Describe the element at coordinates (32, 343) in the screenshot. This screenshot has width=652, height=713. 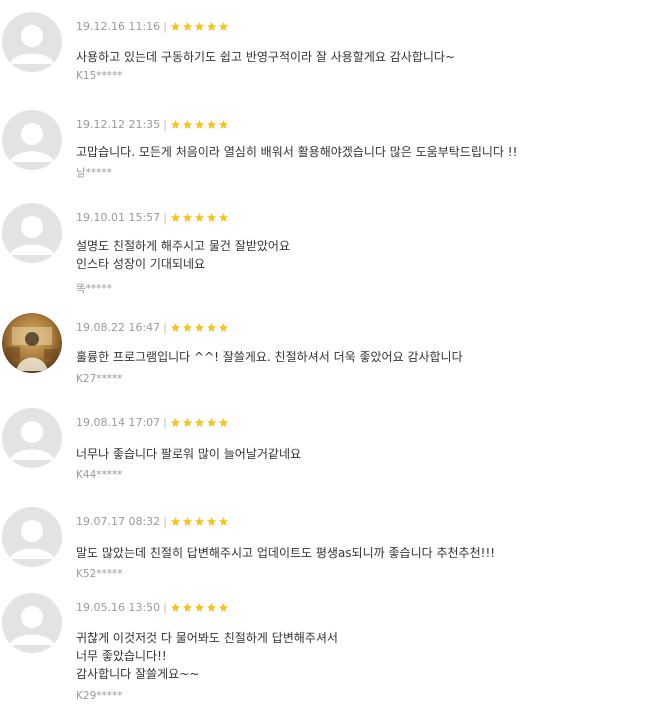
I see `user-photo-icon` at that location.